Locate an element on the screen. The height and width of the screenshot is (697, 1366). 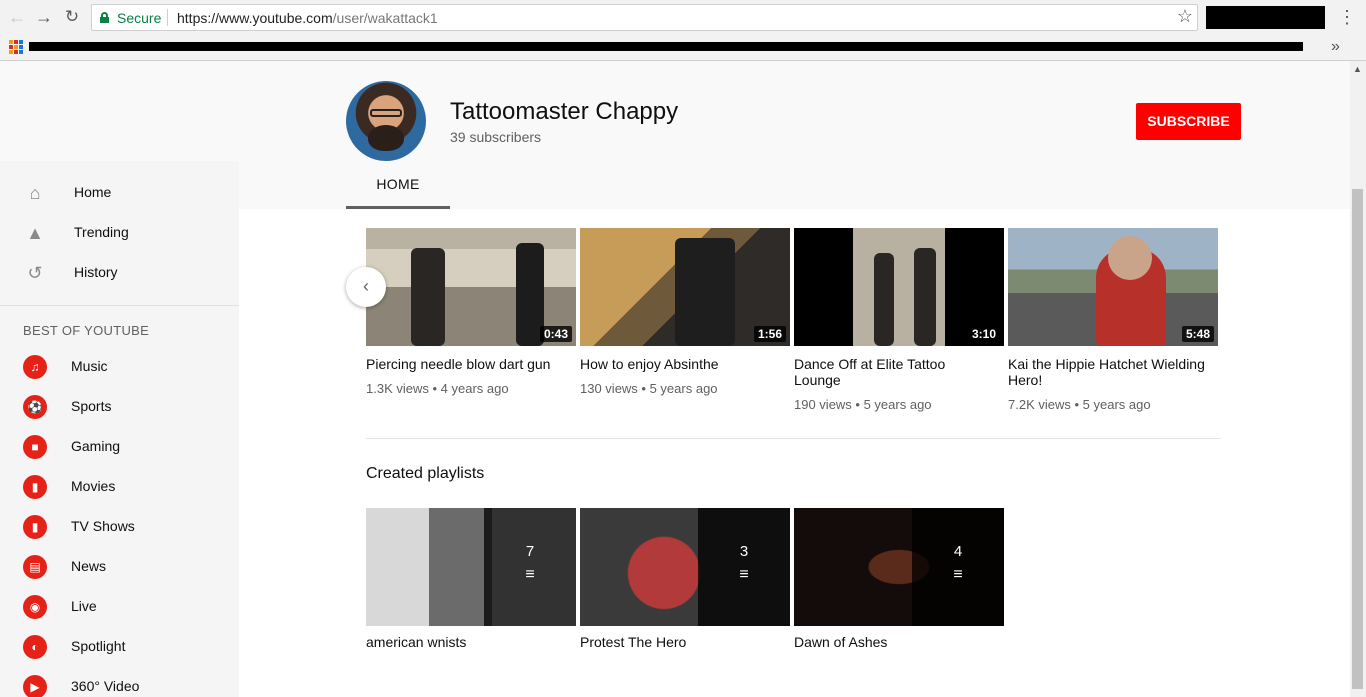
sidebar-item-history: ↺ History is located at coordinates (119, 273).